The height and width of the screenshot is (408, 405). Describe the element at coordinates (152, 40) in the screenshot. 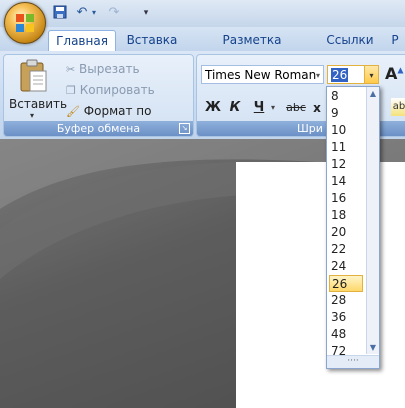

I see `tab-insert: Вставка` at that location.